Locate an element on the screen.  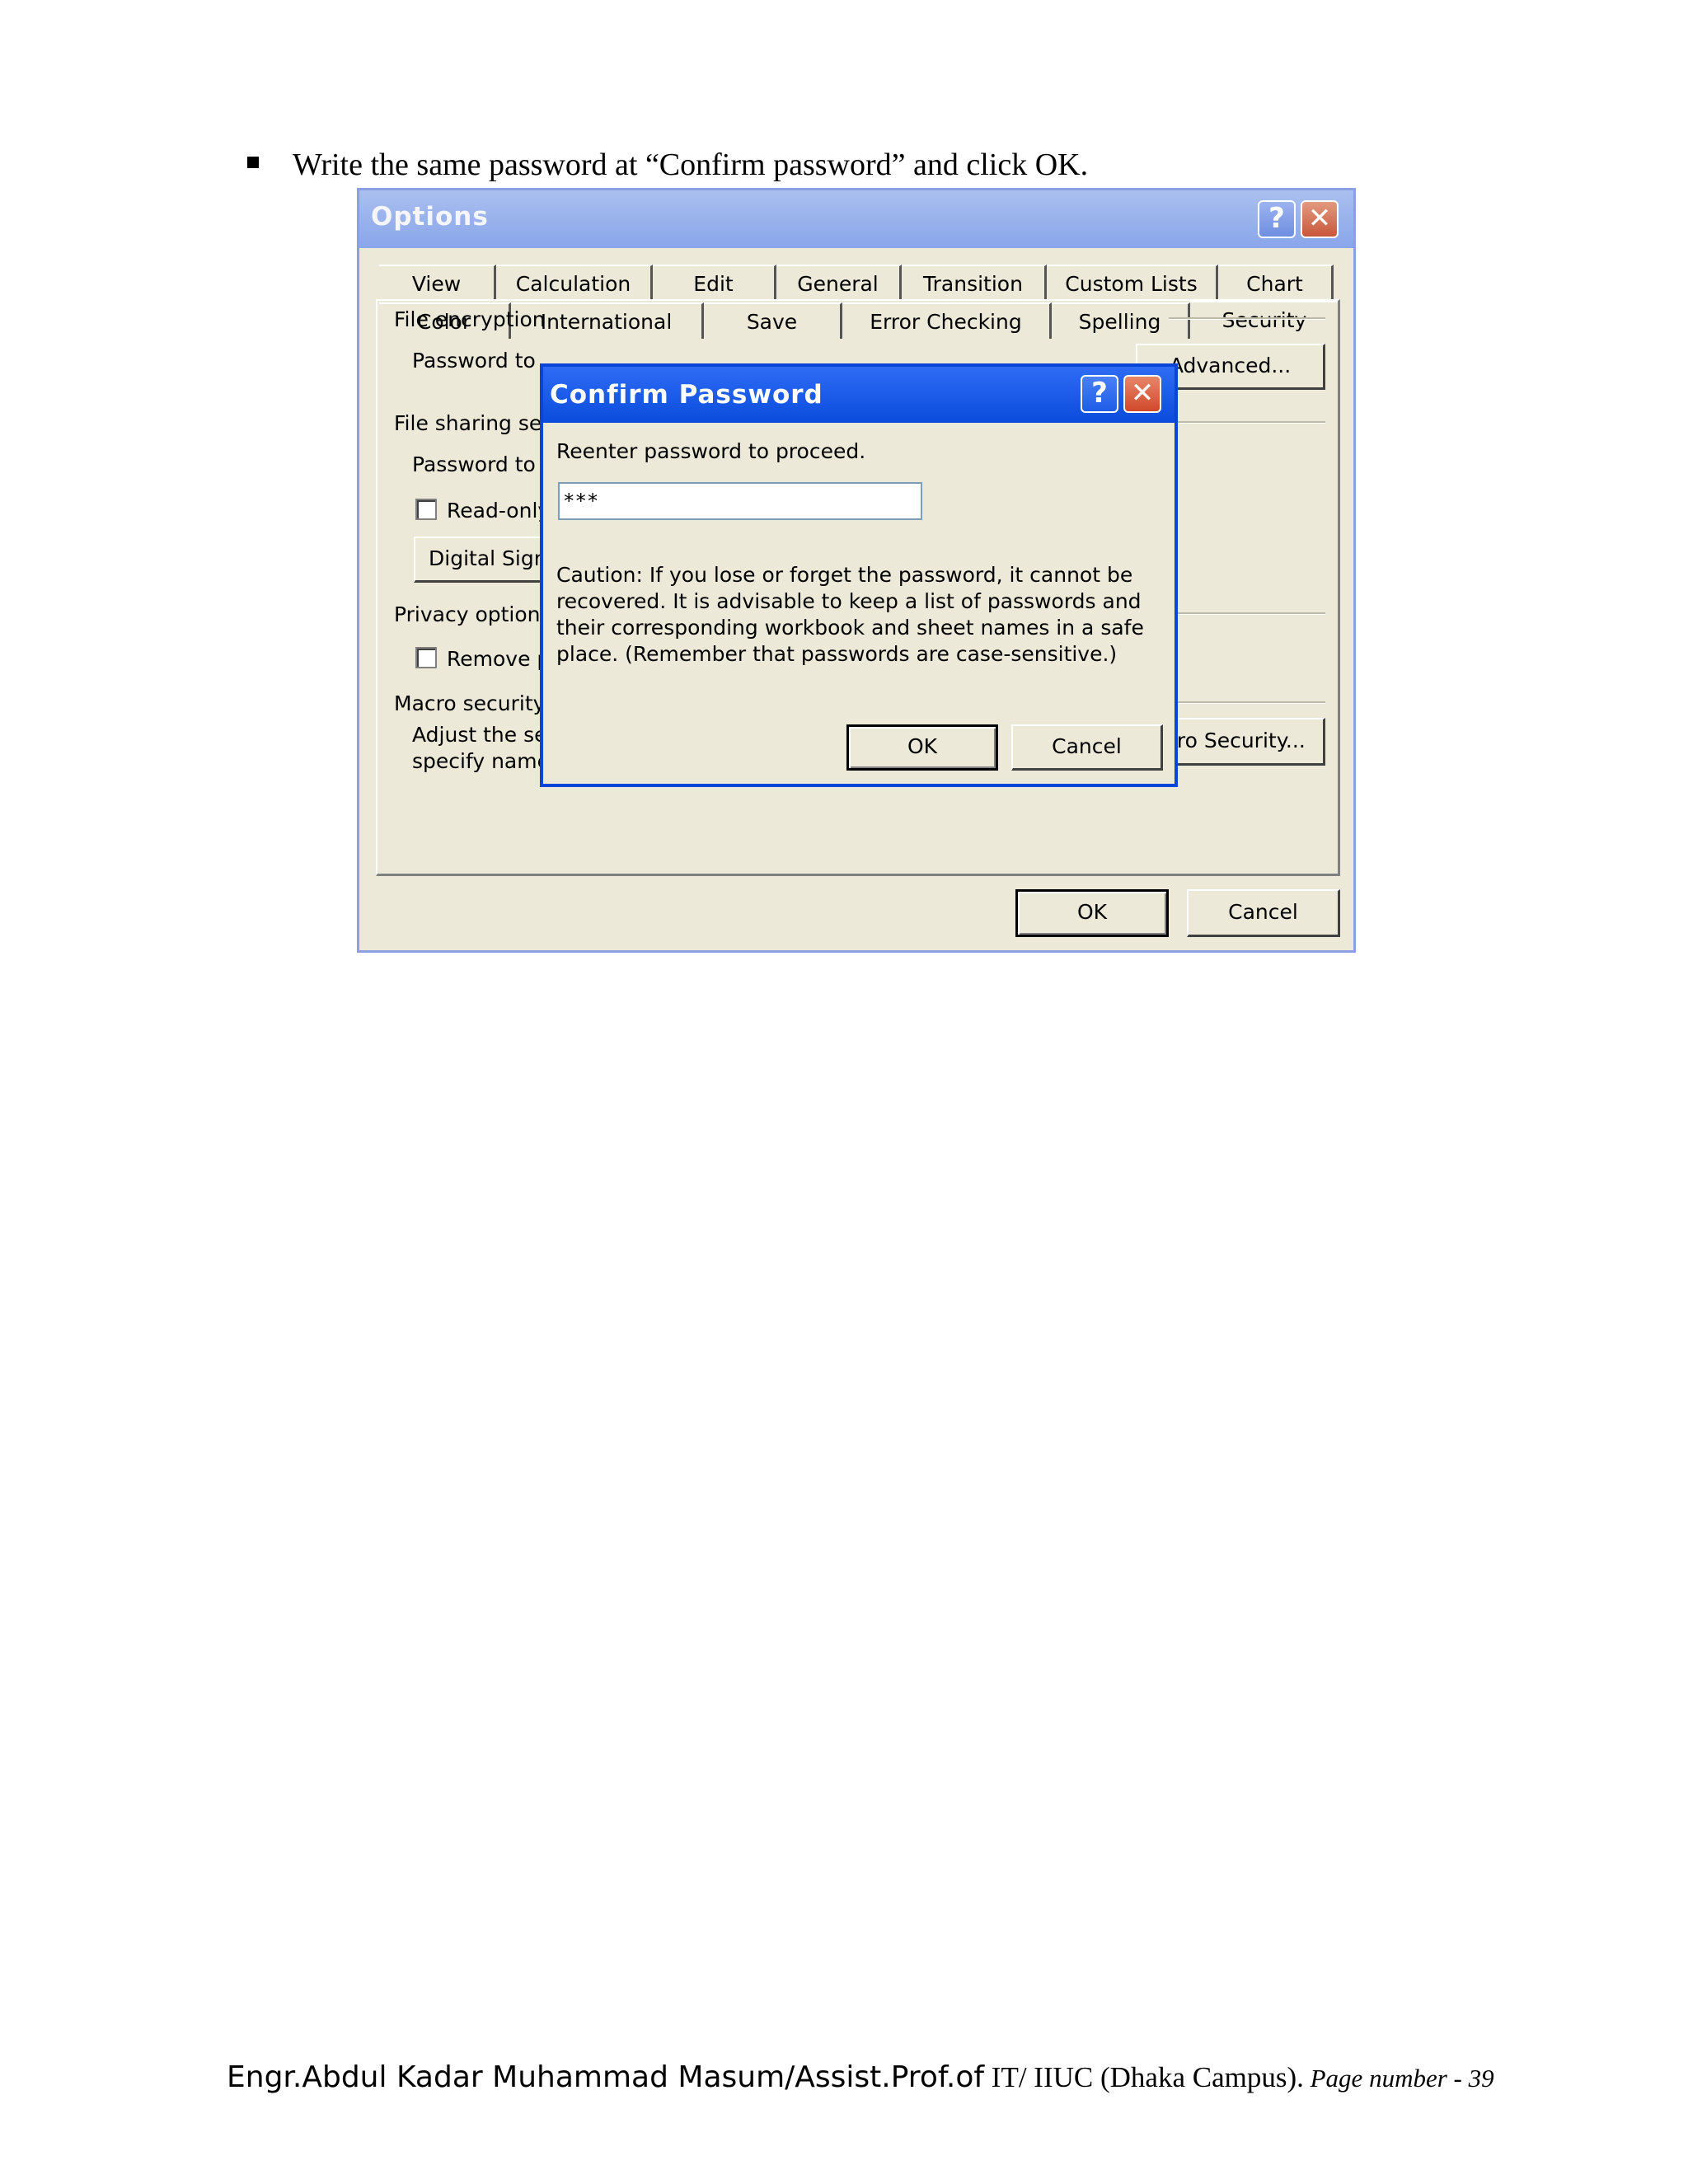
tab-edit: Edit is located at coordinates (714, 283).